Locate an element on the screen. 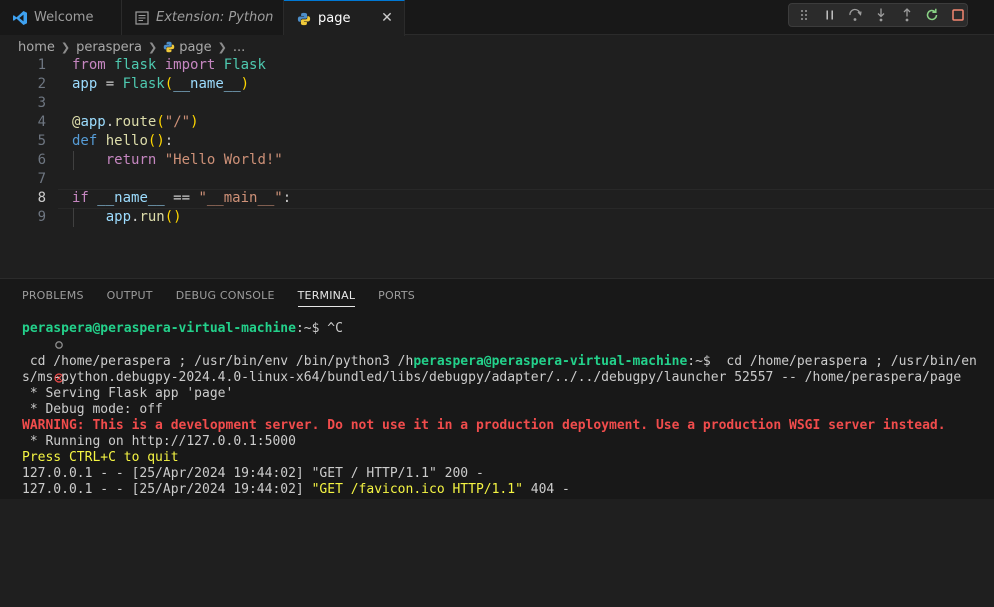 The height and width of the screenshot is (607, 994). step-over-icon is located at coordinates (855, 15).